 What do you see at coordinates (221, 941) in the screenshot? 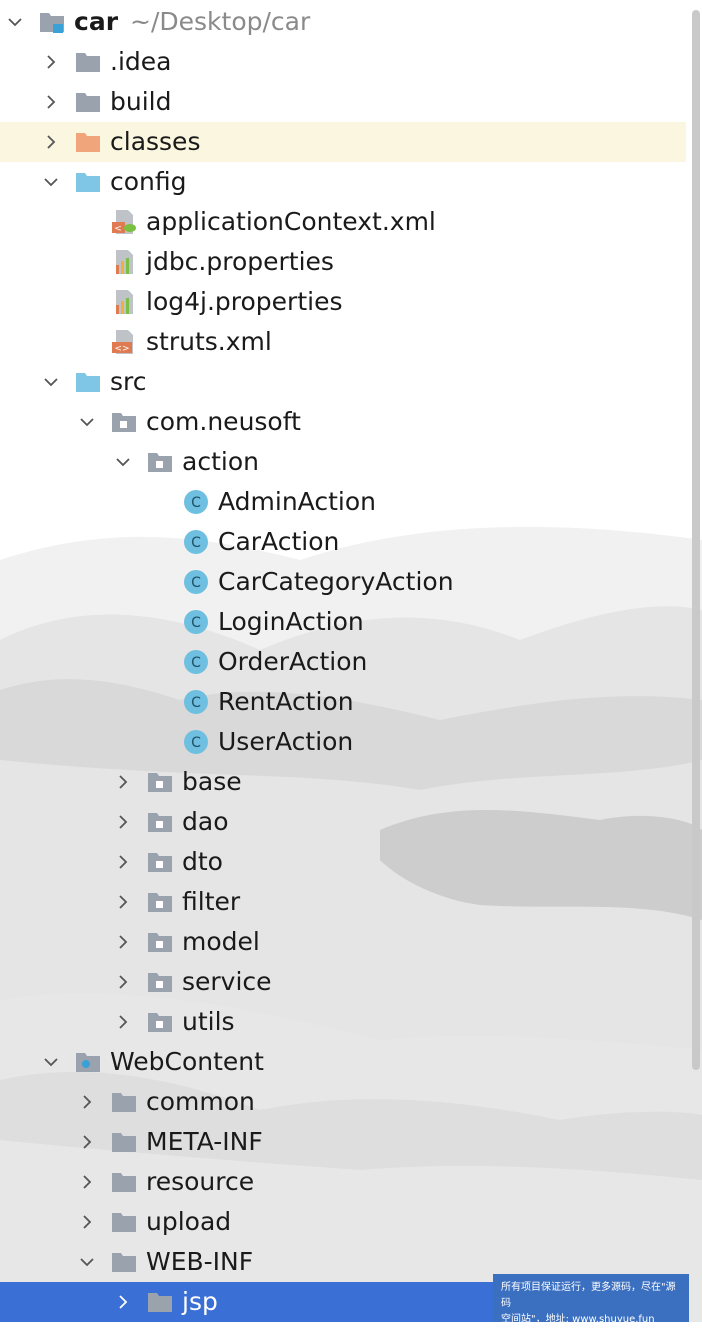
I see `tree-row-label: model` at bounding box center [221, 941].